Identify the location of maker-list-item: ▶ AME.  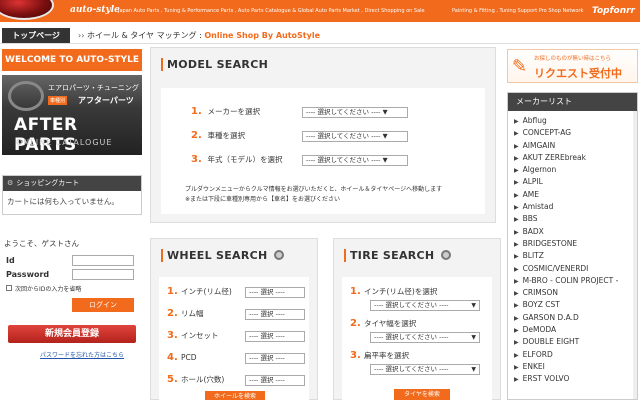
(572, 195).